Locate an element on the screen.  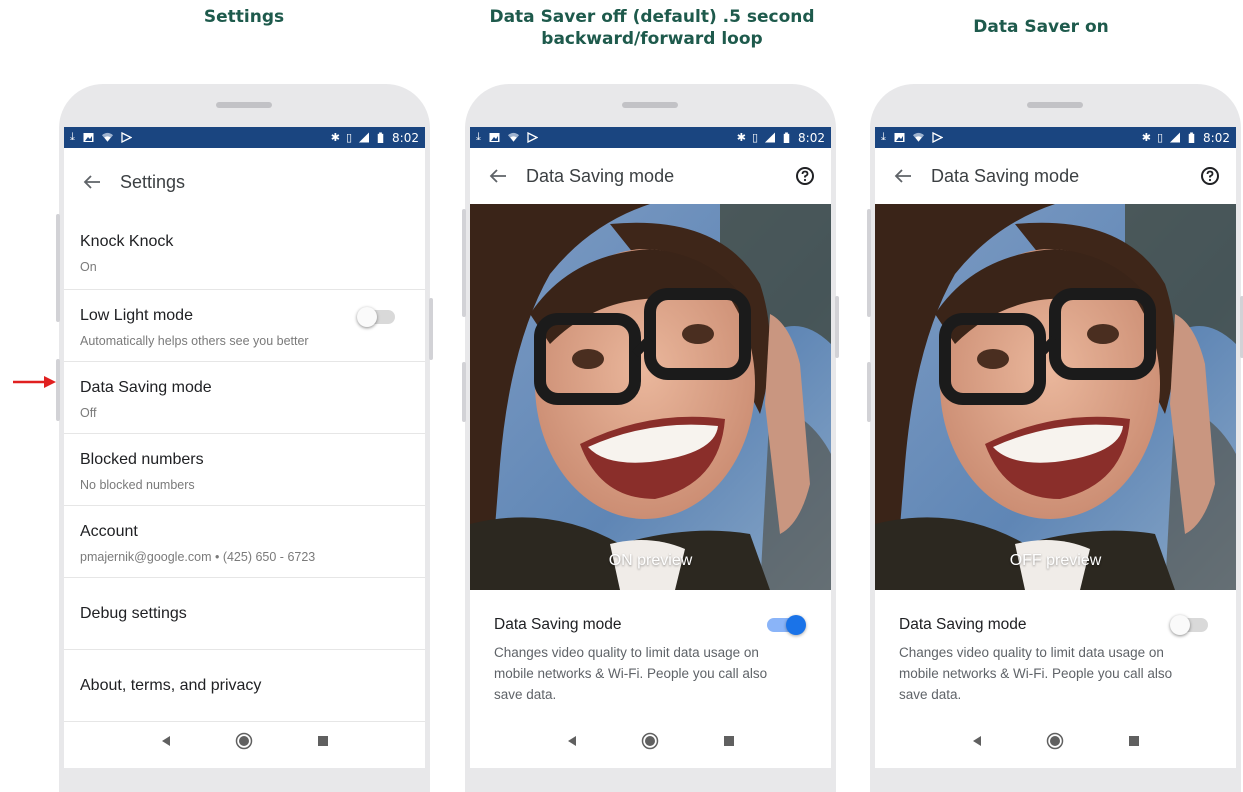
item-title: Knock Knock is located at coordinates (127, 241).